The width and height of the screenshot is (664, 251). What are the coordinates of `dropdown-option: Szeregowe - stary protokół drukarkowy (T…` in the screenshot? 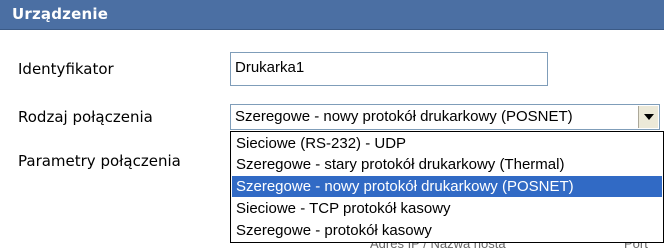 It's located at (447, 164).